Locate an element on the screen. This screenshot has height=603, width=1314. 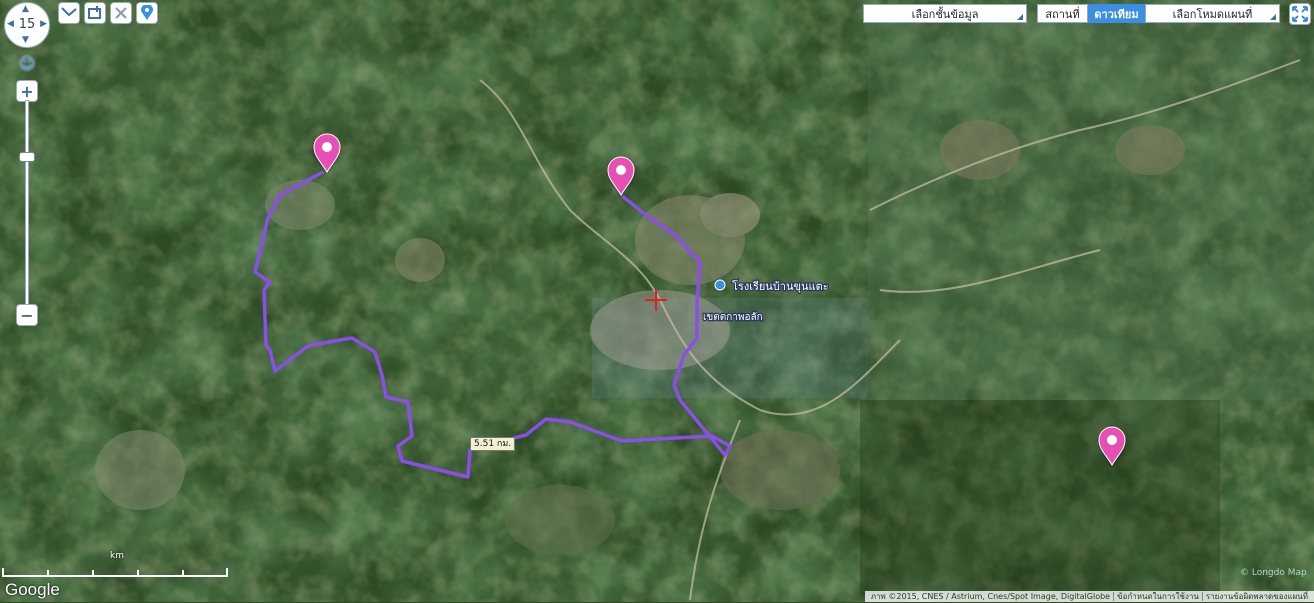
map-watermark: © Longdo Map is located at coordinates (1273, 573).